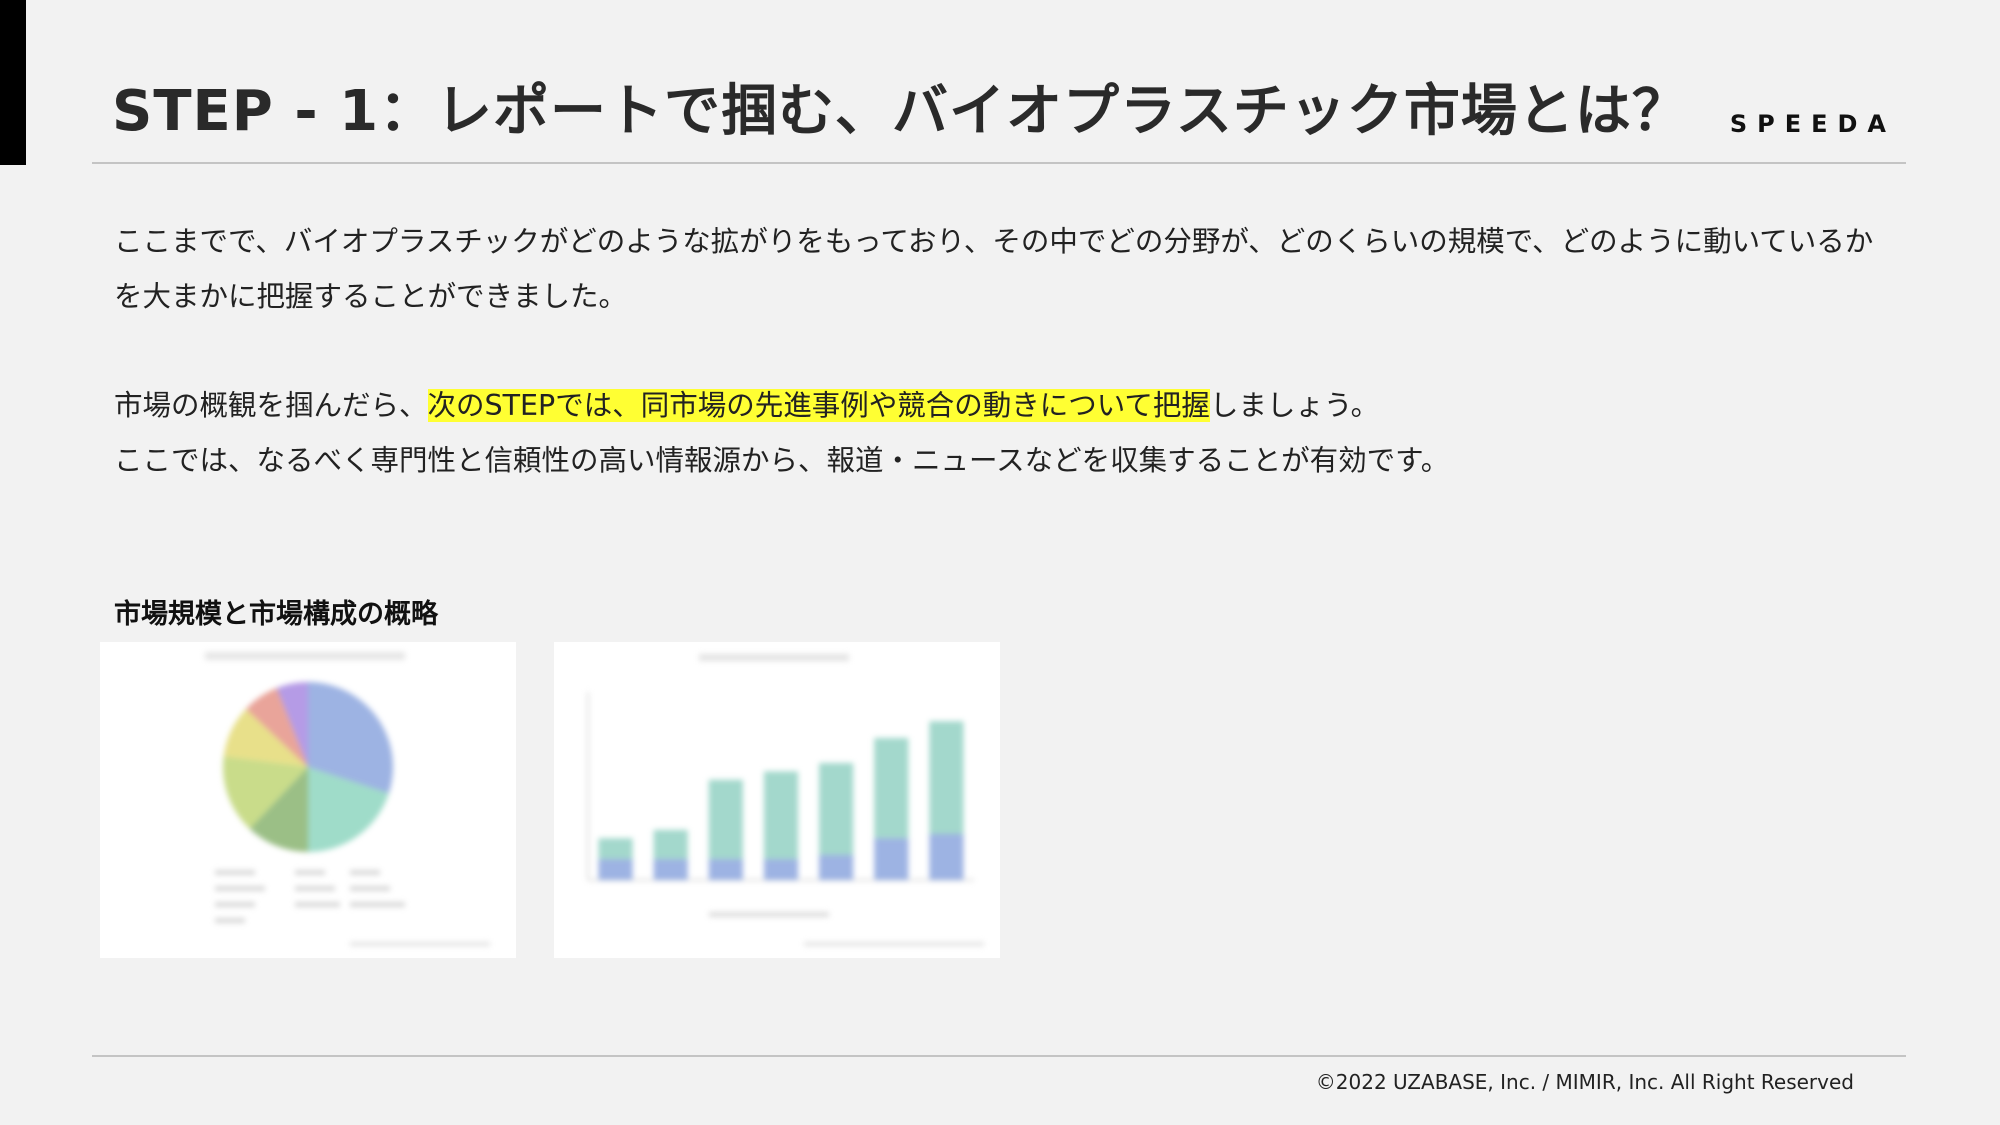  I want to click on bar-legend, so click(769, 914).